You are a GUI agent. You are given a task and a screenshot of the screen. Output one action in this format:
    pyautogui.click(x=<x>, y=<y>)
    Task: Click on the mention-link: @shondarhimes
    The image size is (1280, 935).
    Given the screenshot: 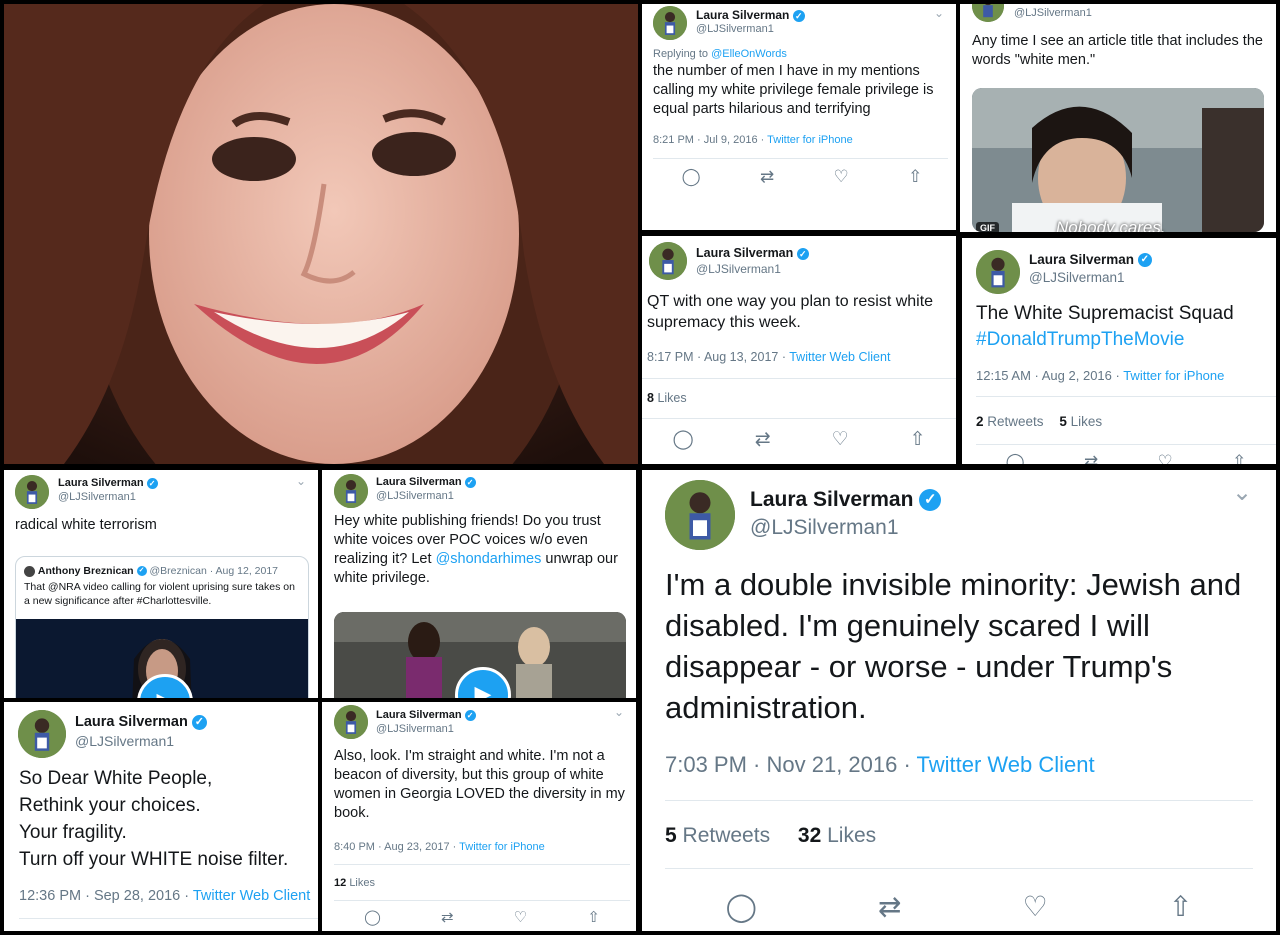 What is the action you would take?
    pyautogui.click(x=489, y=559)
    